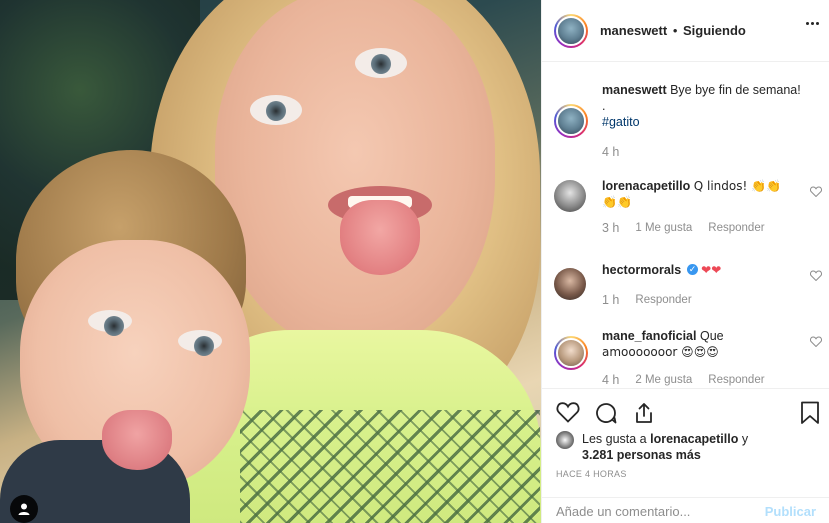 Image resolution: width=829 pixels, height=523 pixels. Describe the element at coordinates (634, 90) in the screenshot. I see `caption-username: maneswett` at that location.